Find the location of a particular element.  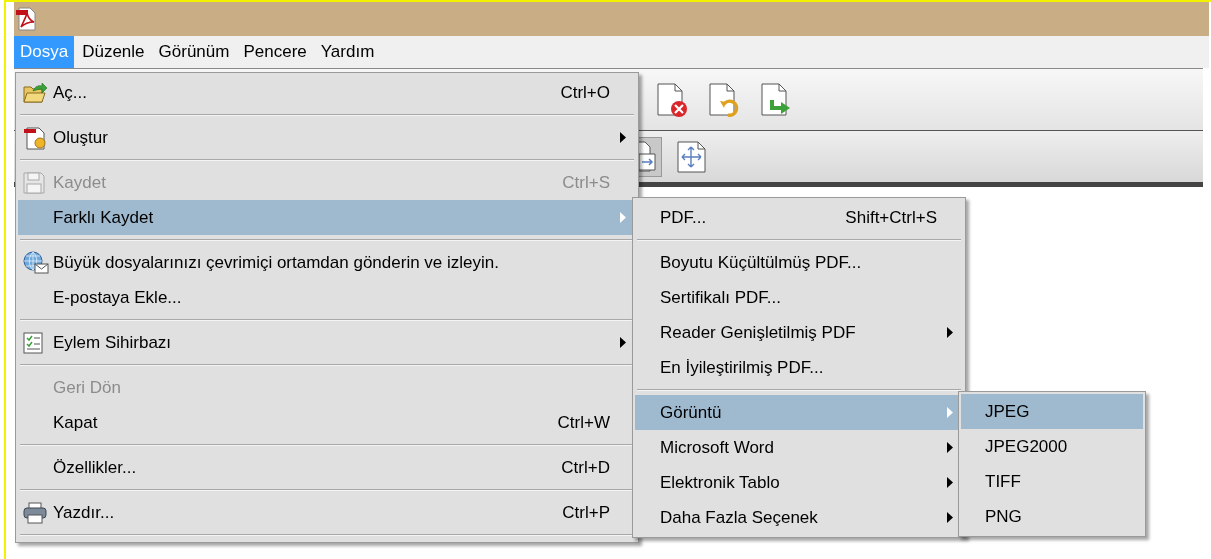

menu-bar-item: Yardım is located at coordinates (347, 52).